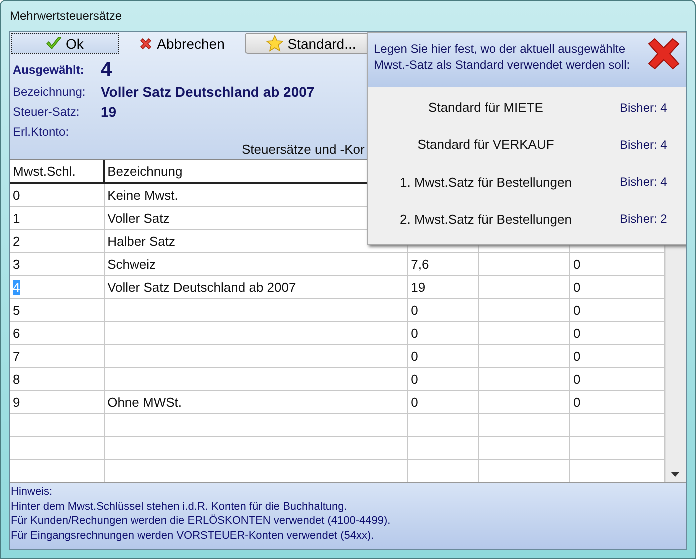 The width and height of the screenshot is (696, 559). Describe the element at coordinates (443, 287) in the screenshot. I see `table-cell: 19` at that location.